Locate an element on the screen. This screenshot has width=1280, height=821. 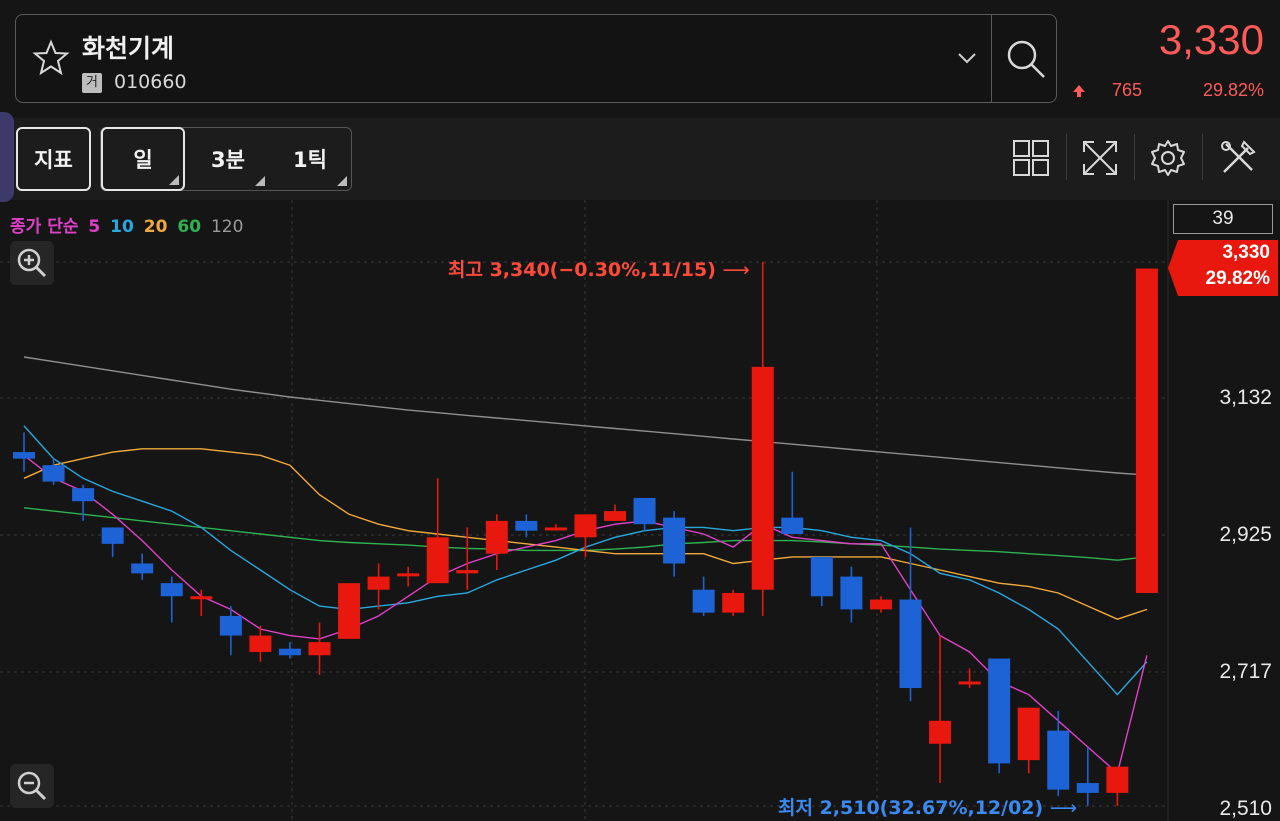
high-price-annotation: 최고 3,340(−0.30%,11/15) ⟶ is located at coordinates (599, 268).